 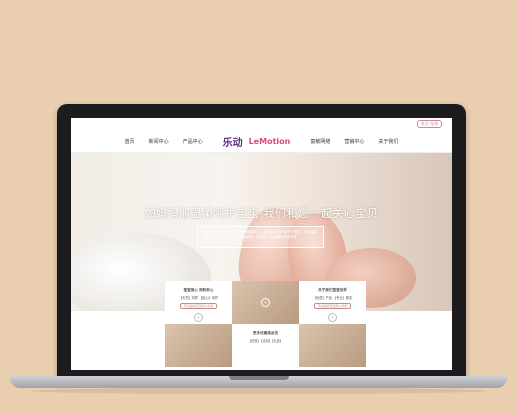 I want to click on feature-card: 关于我们宝宝世界 【优质】产品 【专业】服务 乐动品牌宝宝用心呵护 +, so click(x=332, y=302).